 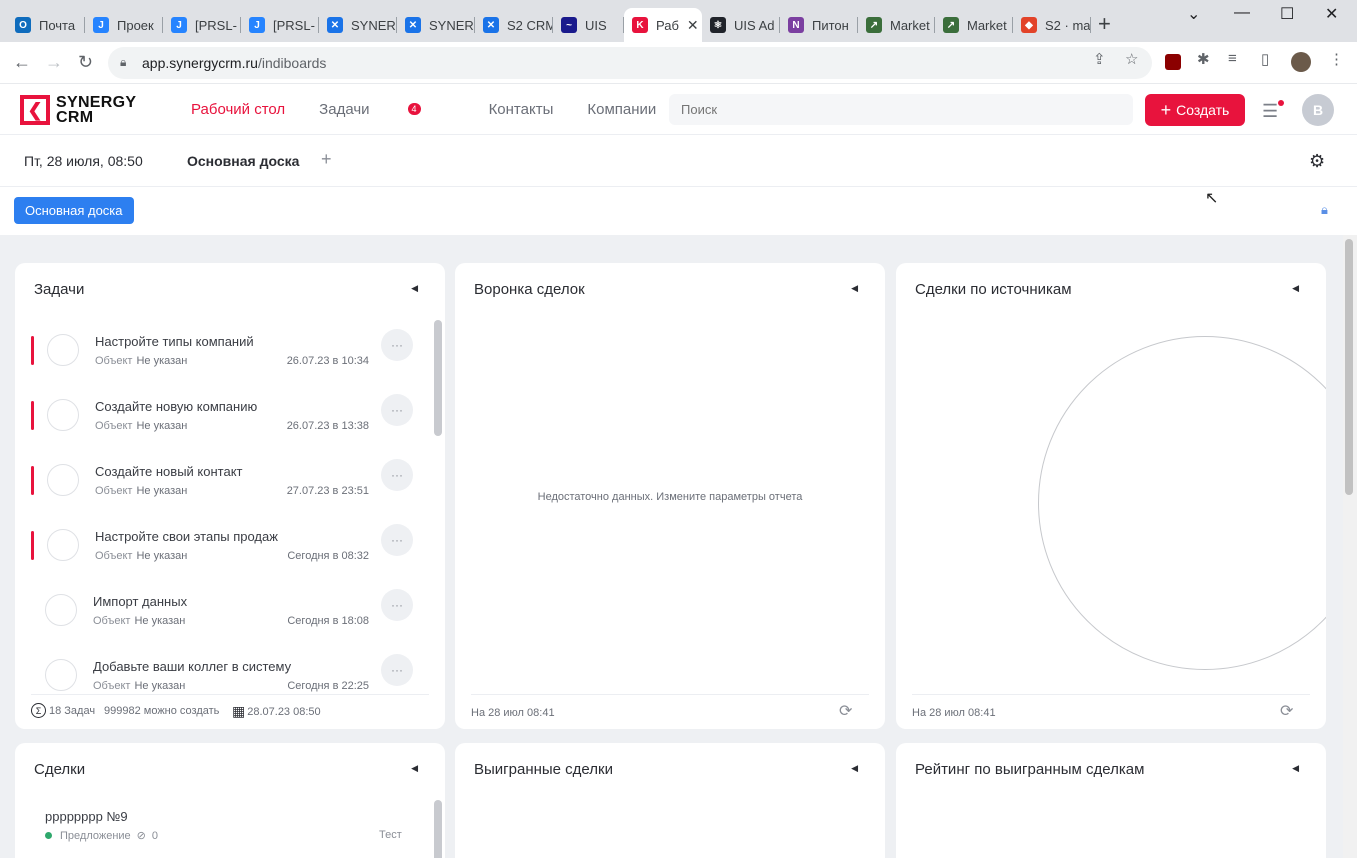 I want to click on nav-companies: Компании, so click(x=621, y=109).